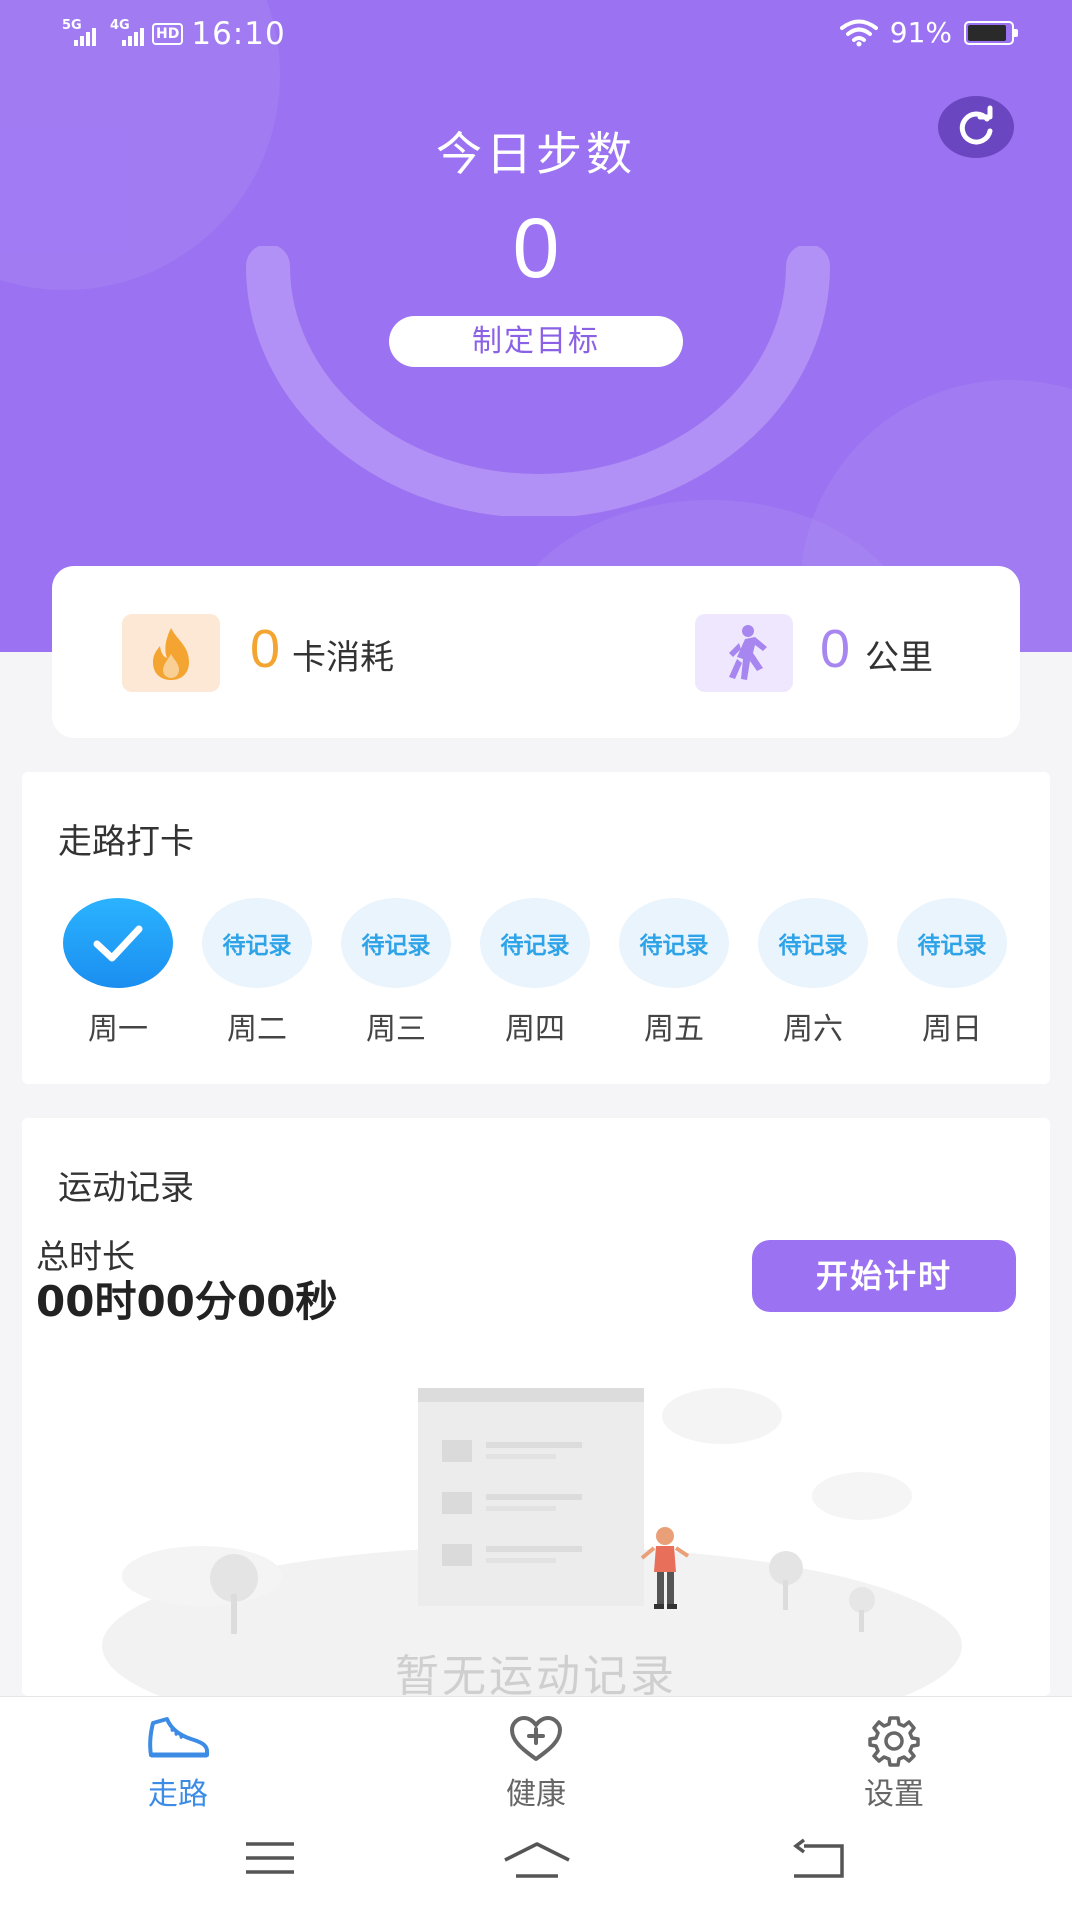 The width and height of the screenshot is (1072, 1912). Describe the element at coordinates (238, 34) in the screenshot. I see `clock: 16:10` at that location.